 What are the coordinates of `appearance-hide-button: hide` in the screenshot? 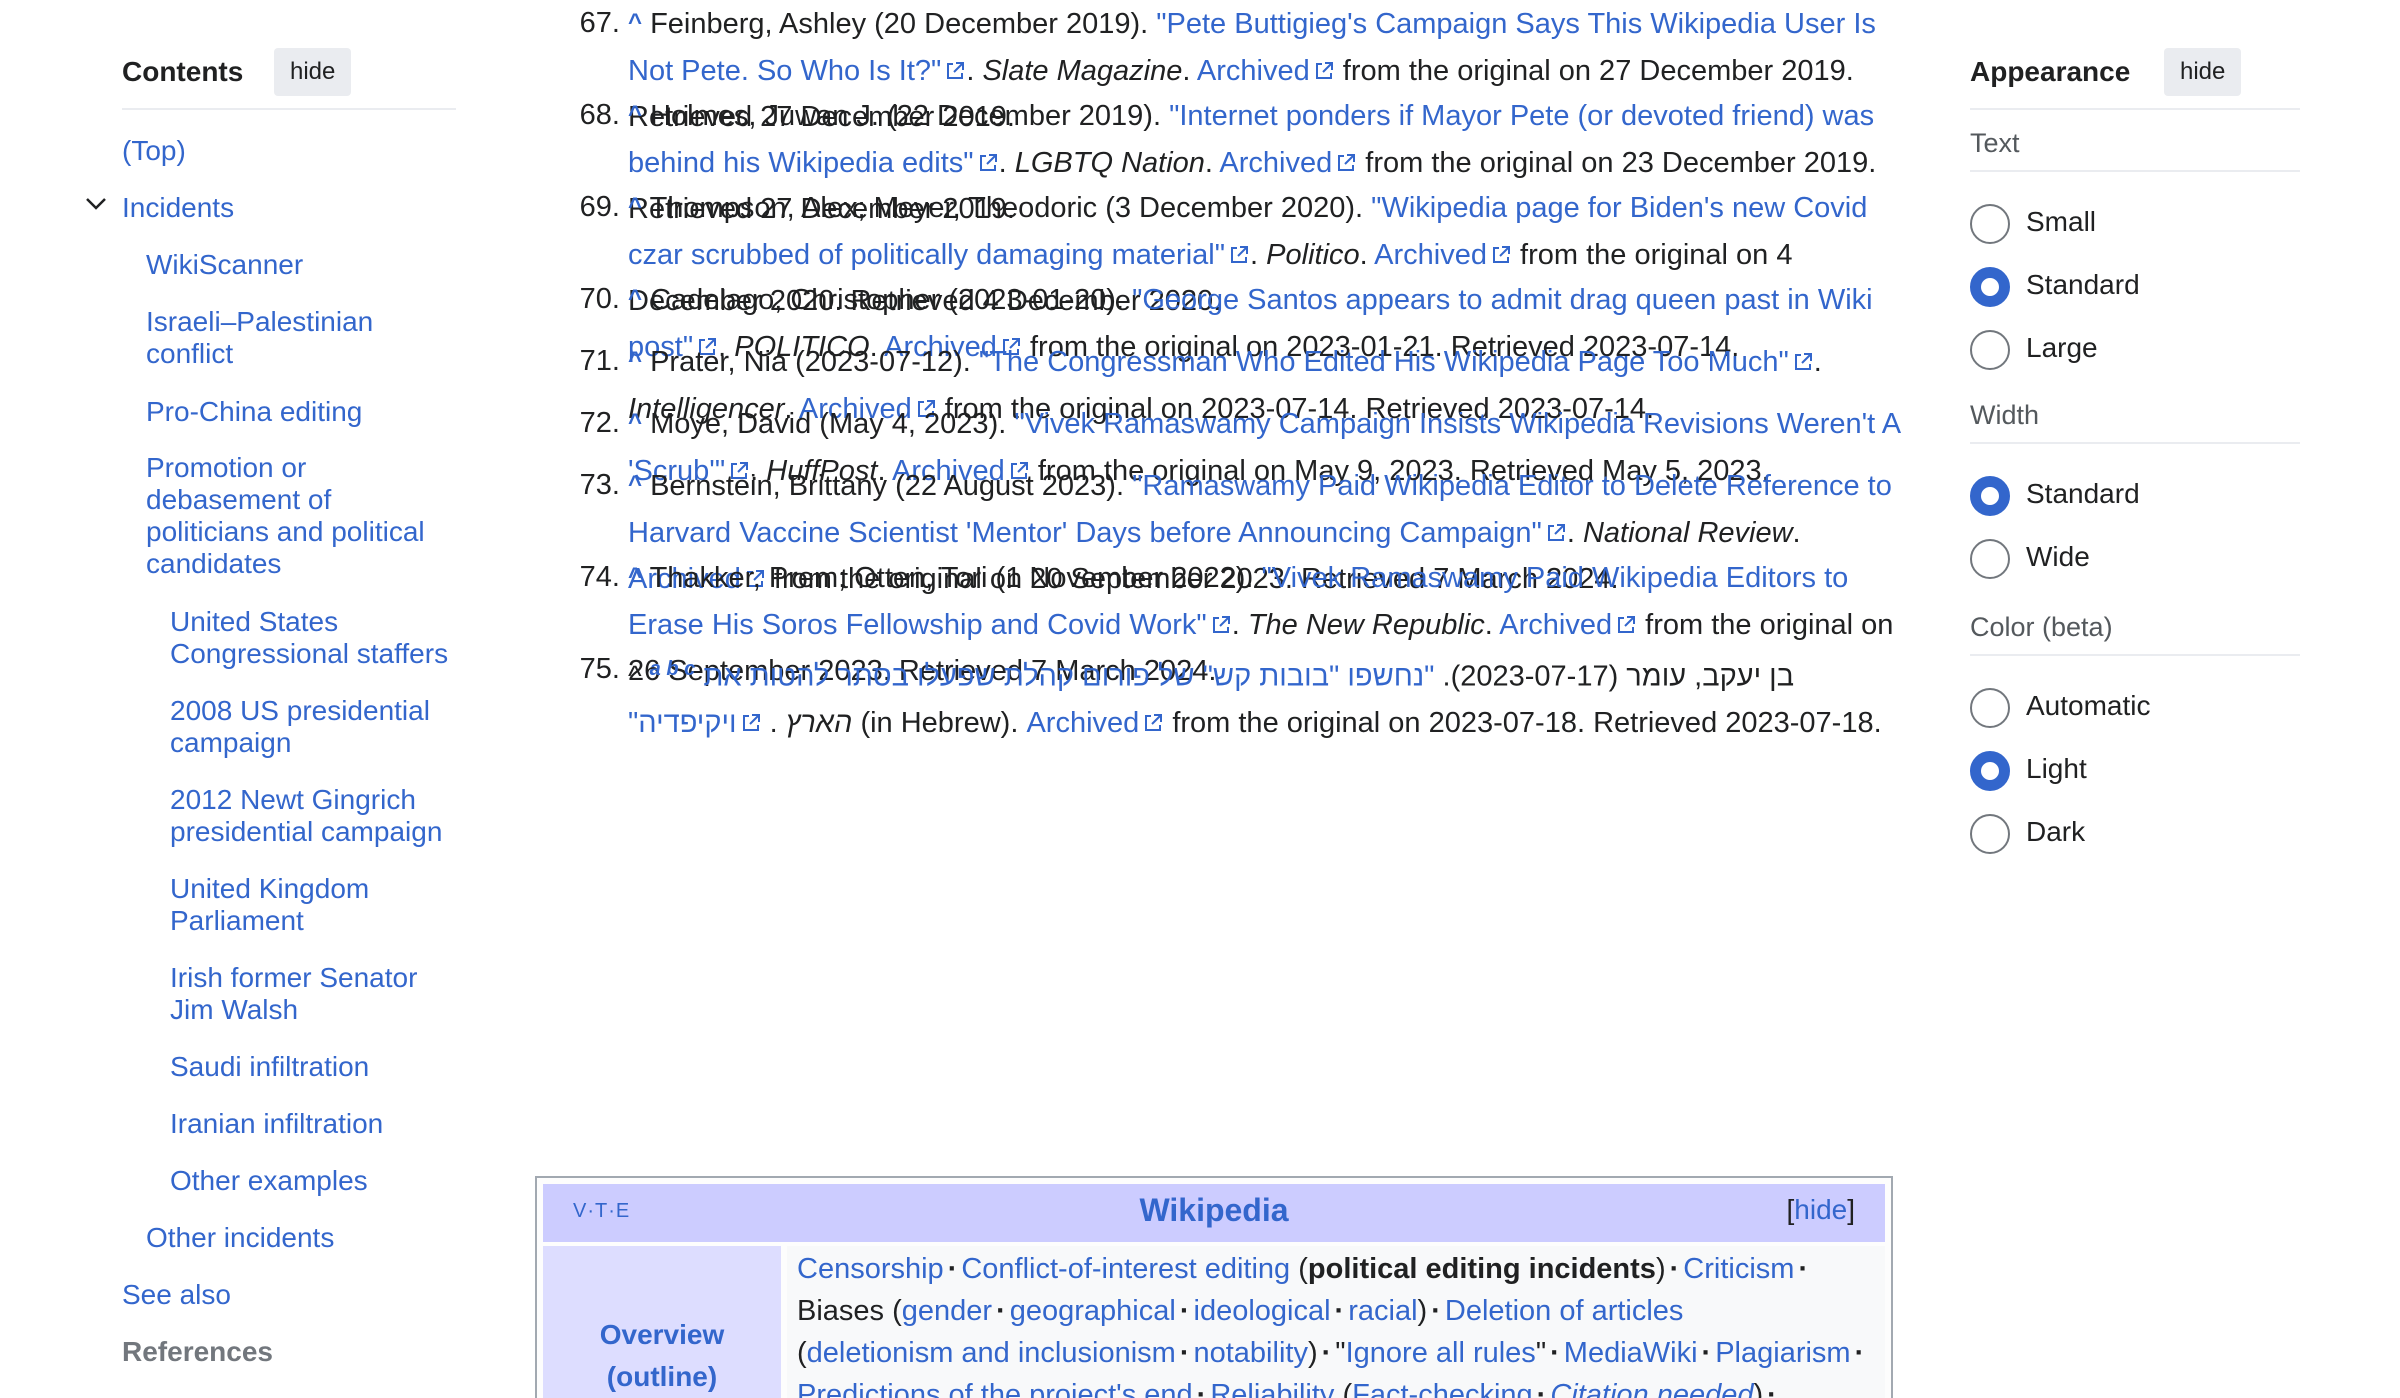 It's located at (2203, 72).